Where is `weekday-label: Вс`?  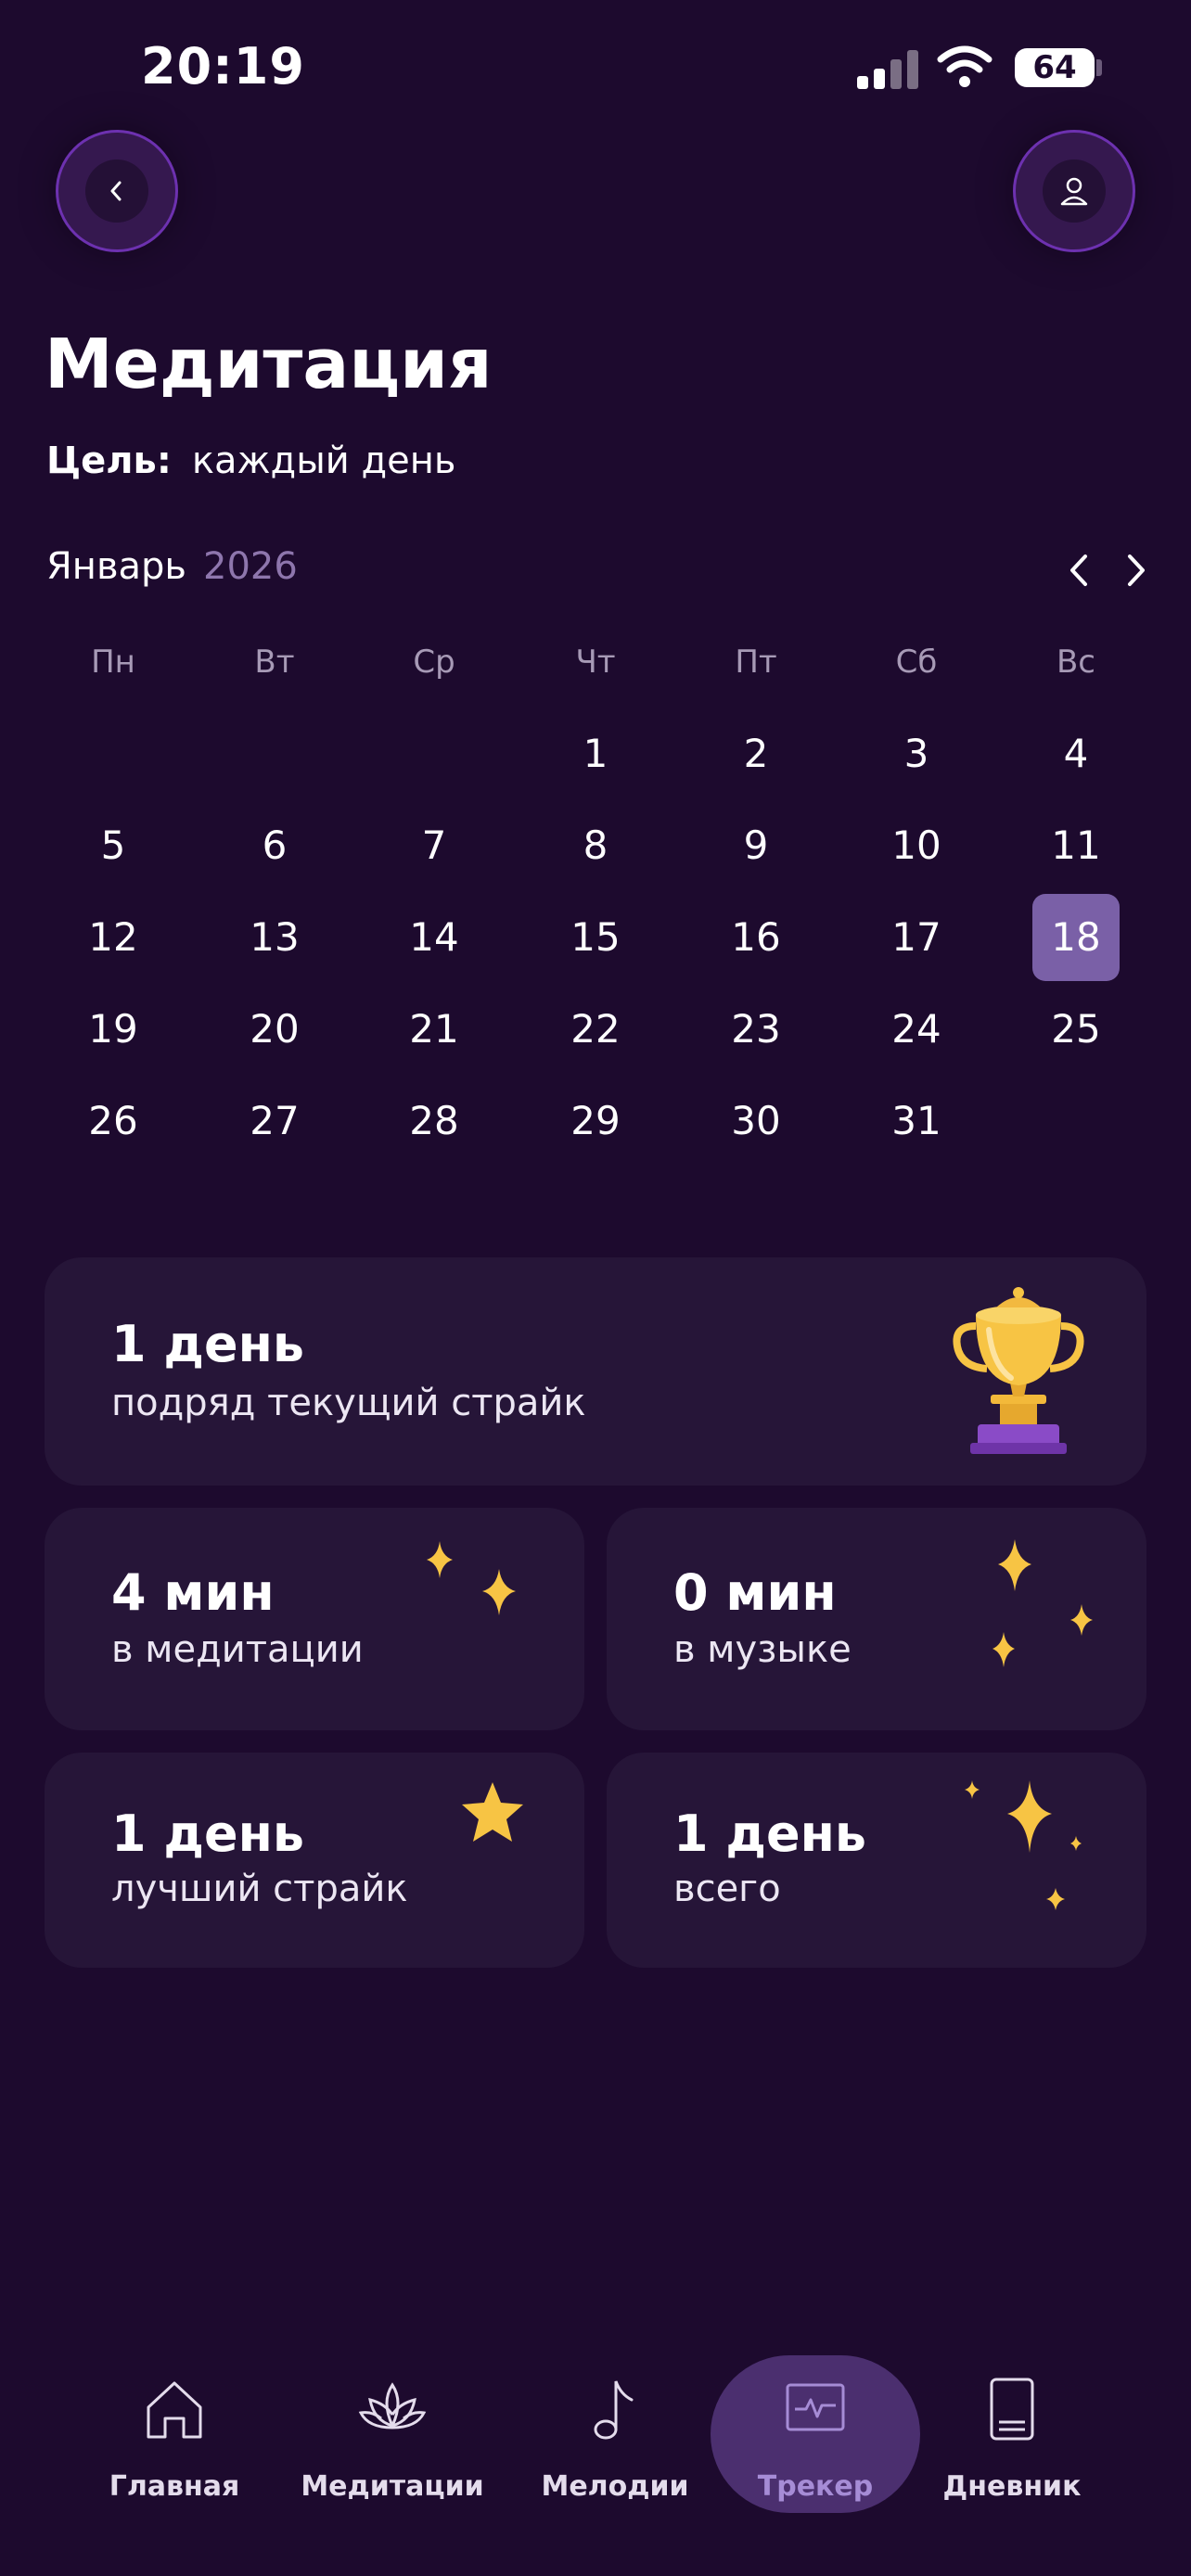
weekday-label: Вс is located at coordinates (1076, 662).